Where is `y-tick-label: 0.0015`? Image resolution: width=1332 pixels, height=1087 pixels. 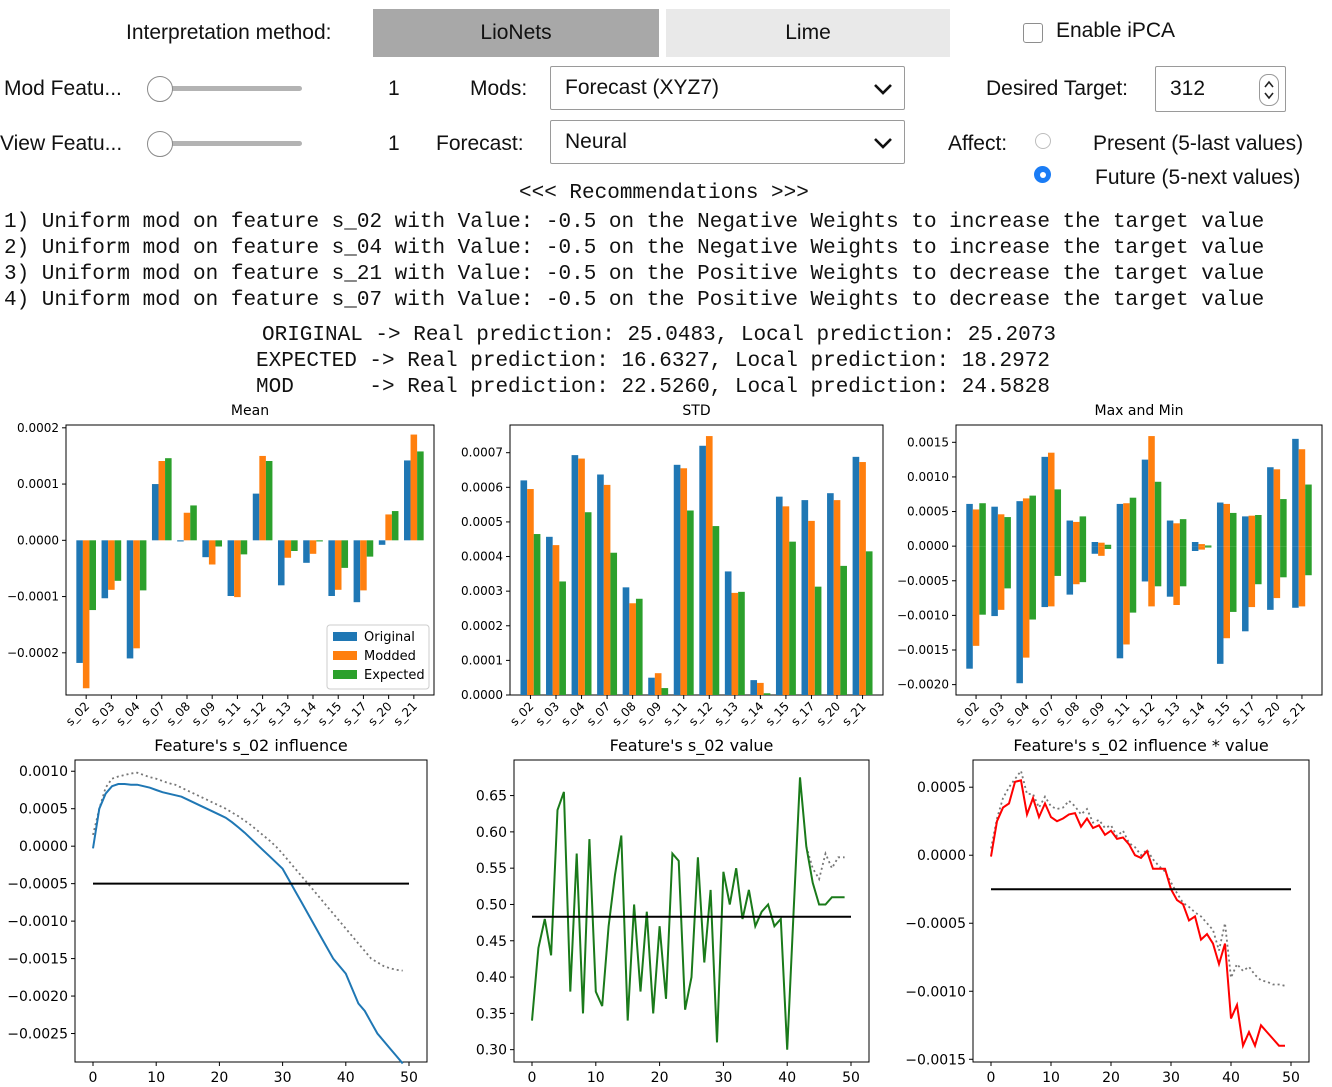 y-tick-label: 0.0015 is located at coordinates (928, 442).